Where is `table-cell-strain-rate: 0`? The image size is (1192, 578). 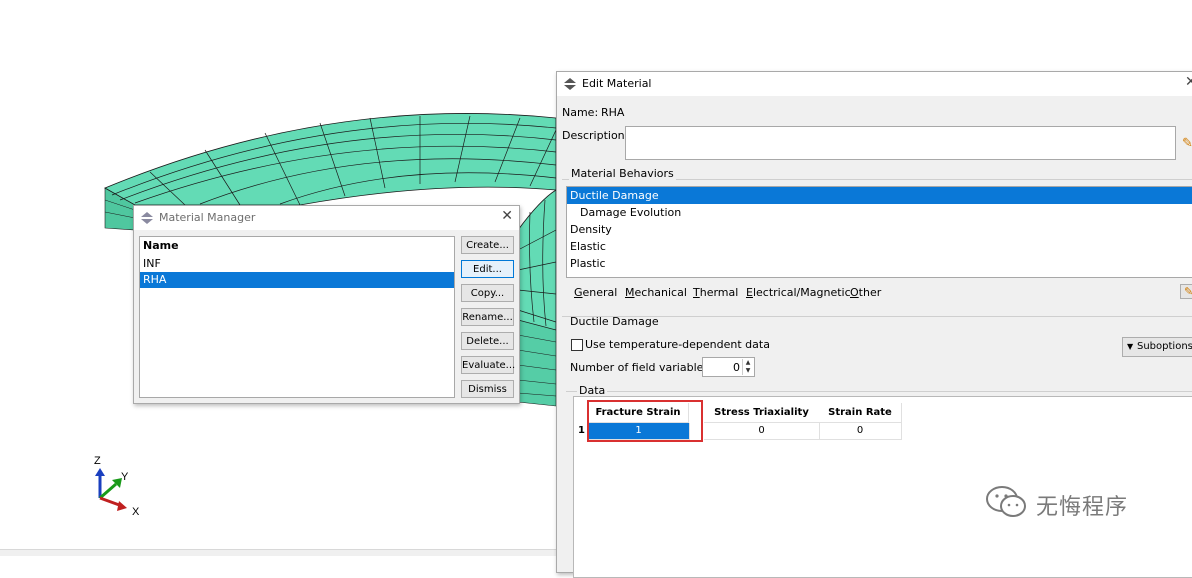 table-cell-strain-rate: 0 is located at coordinates (860, 431).